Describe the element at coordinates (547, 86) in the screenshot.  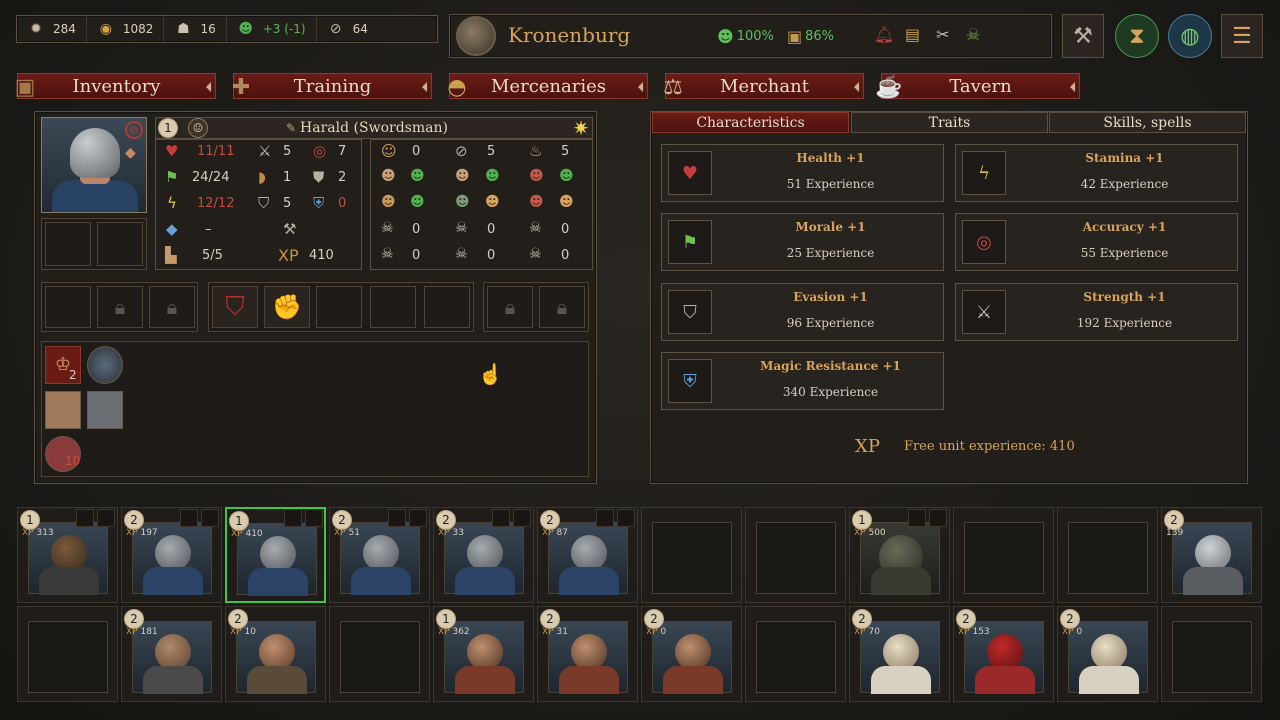
I see `tab-mercenaries: ◓ Mercenaries` at that location.